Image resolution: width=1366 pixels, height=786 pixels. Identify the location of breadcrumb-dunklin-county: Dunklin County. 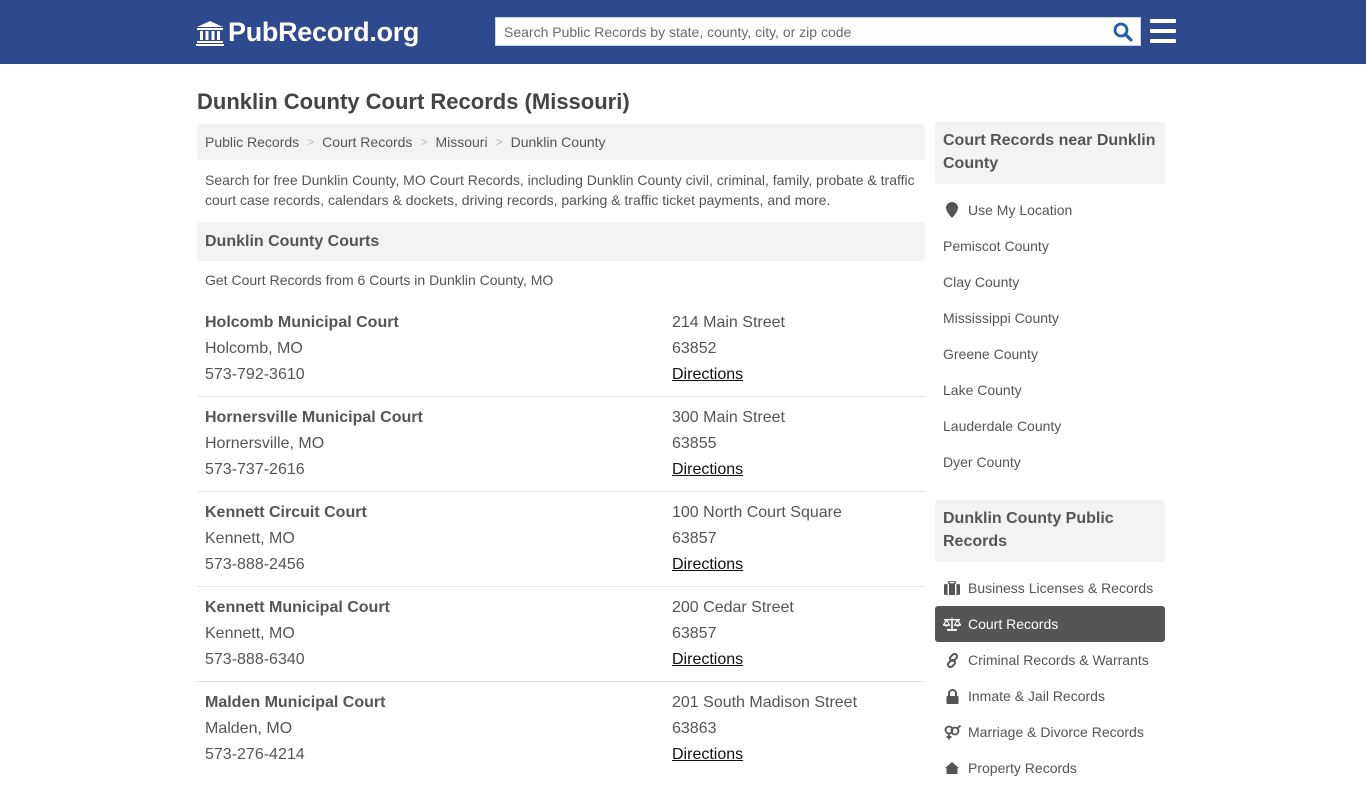
(558, 142).